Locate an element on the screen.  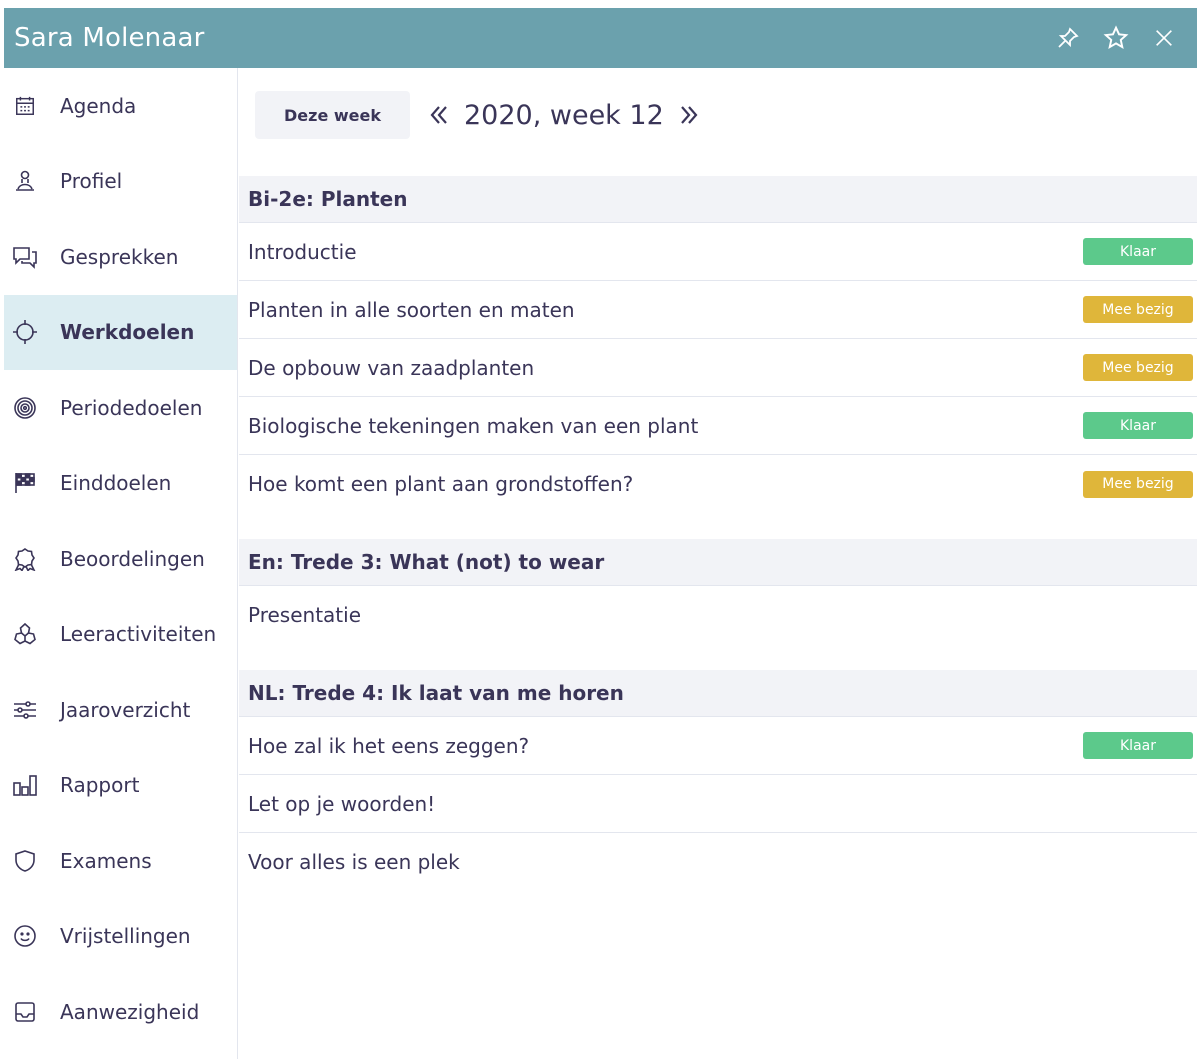
sidebar-item-label: Periodedoelen is located at coordinates (131, 407).